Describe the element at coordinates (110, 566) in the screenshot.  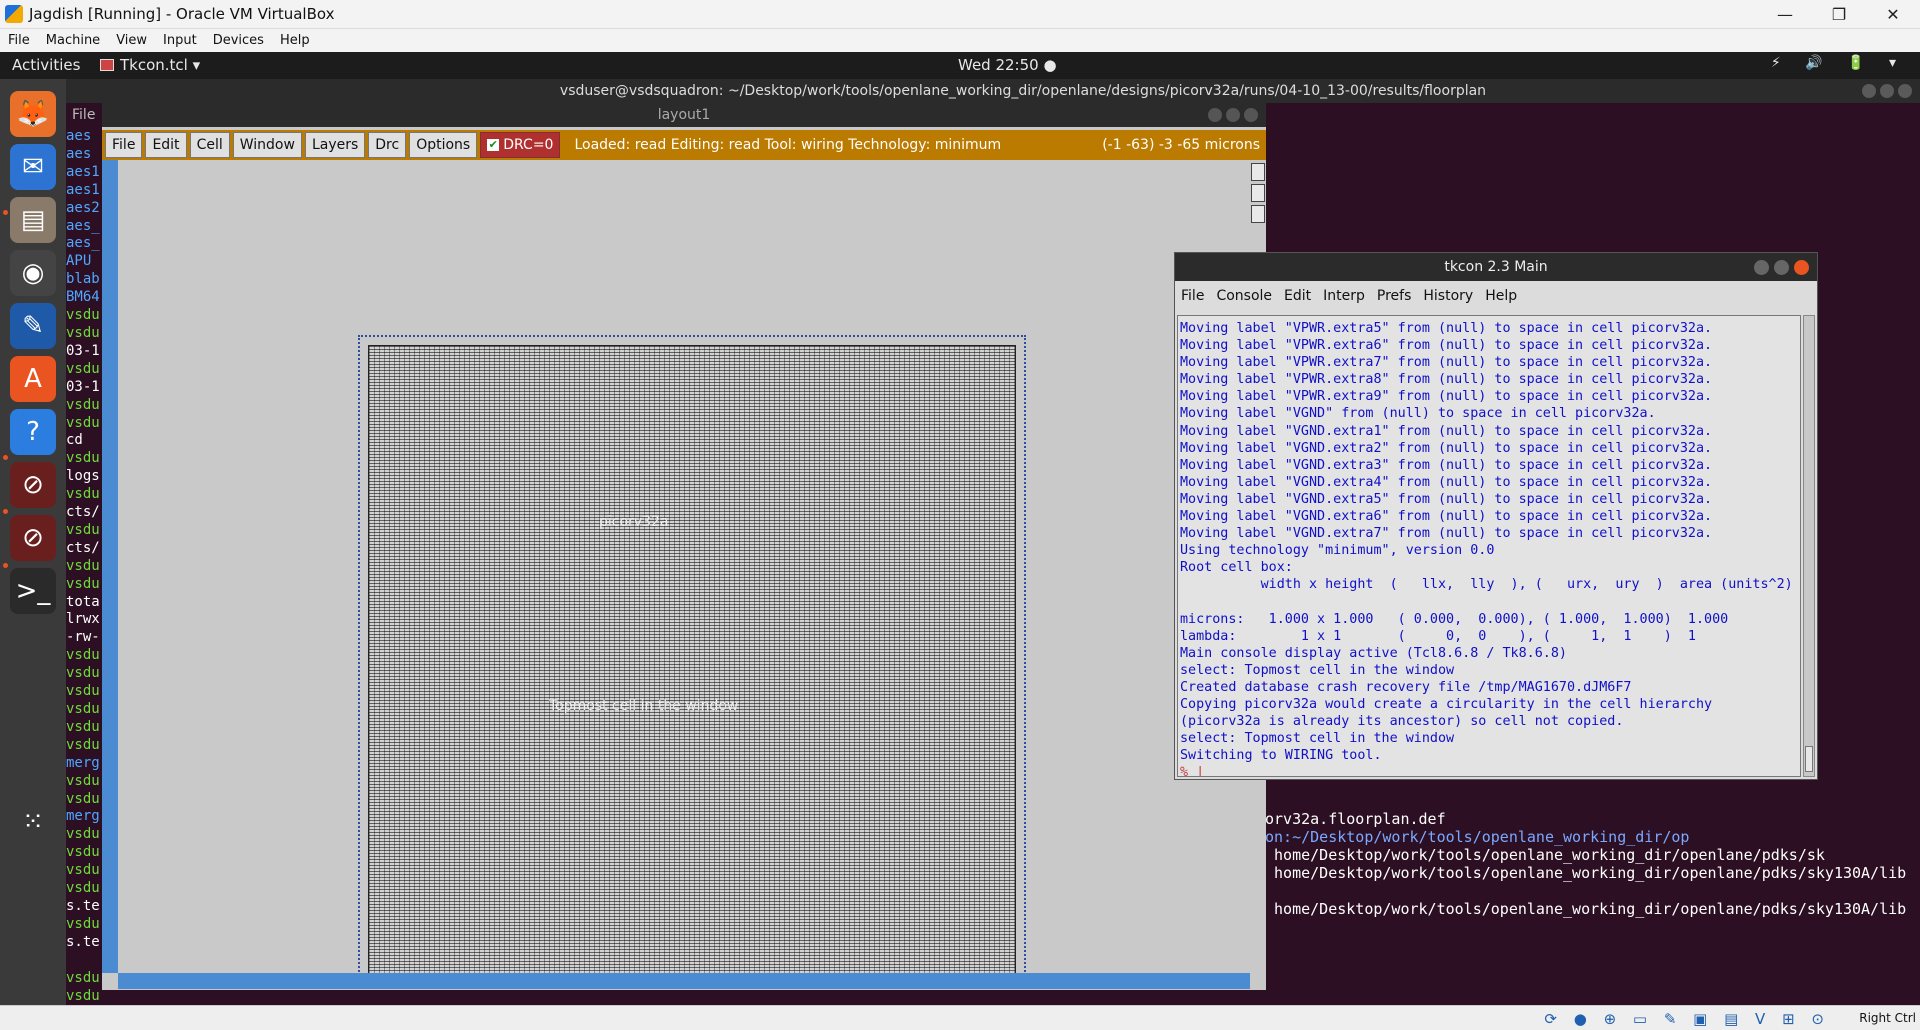
I see `layout-vertical-scrollbar` at that location.